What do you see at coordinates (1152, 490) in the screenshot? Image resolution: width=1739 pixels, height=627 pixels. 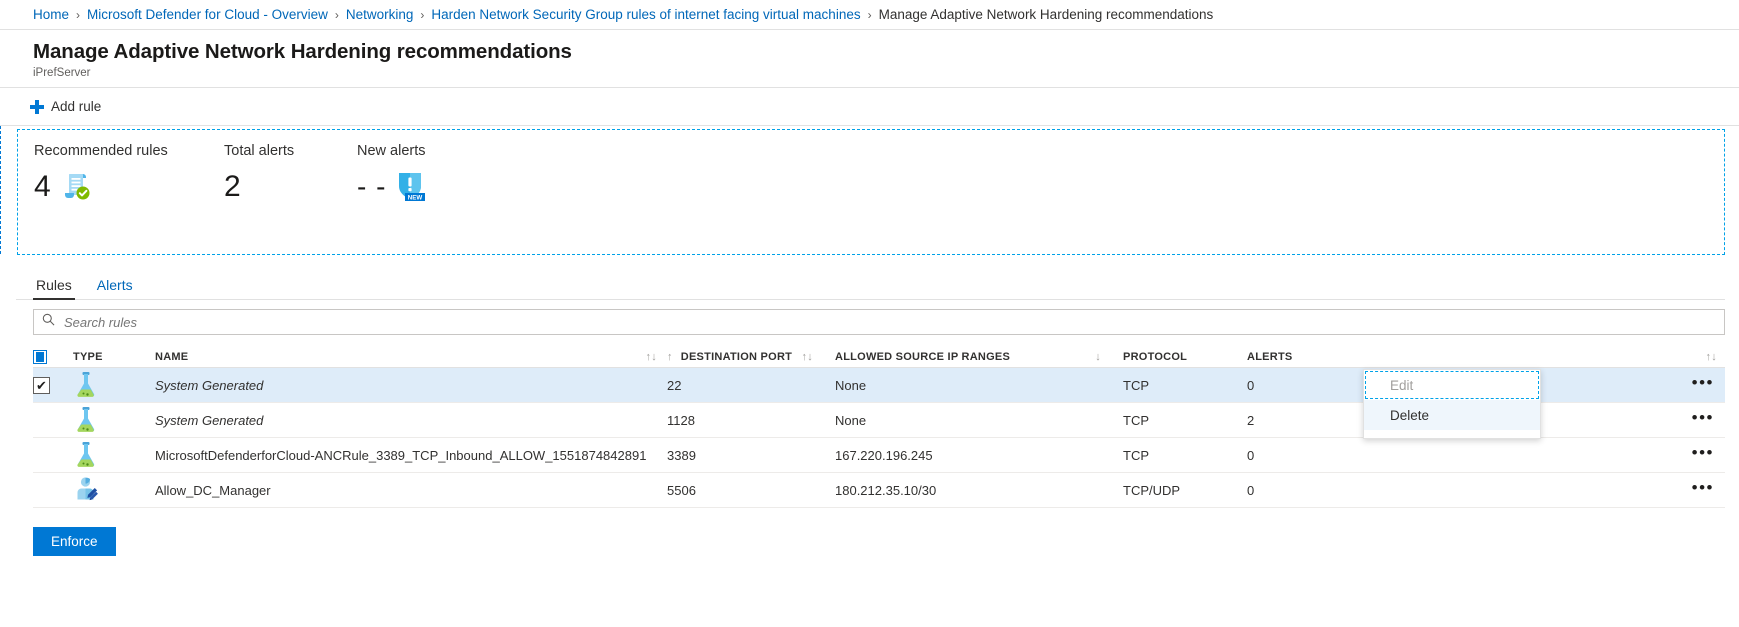 I see `row-protocol-cell: TCP/UDP` at bounding box center [1152, 490].